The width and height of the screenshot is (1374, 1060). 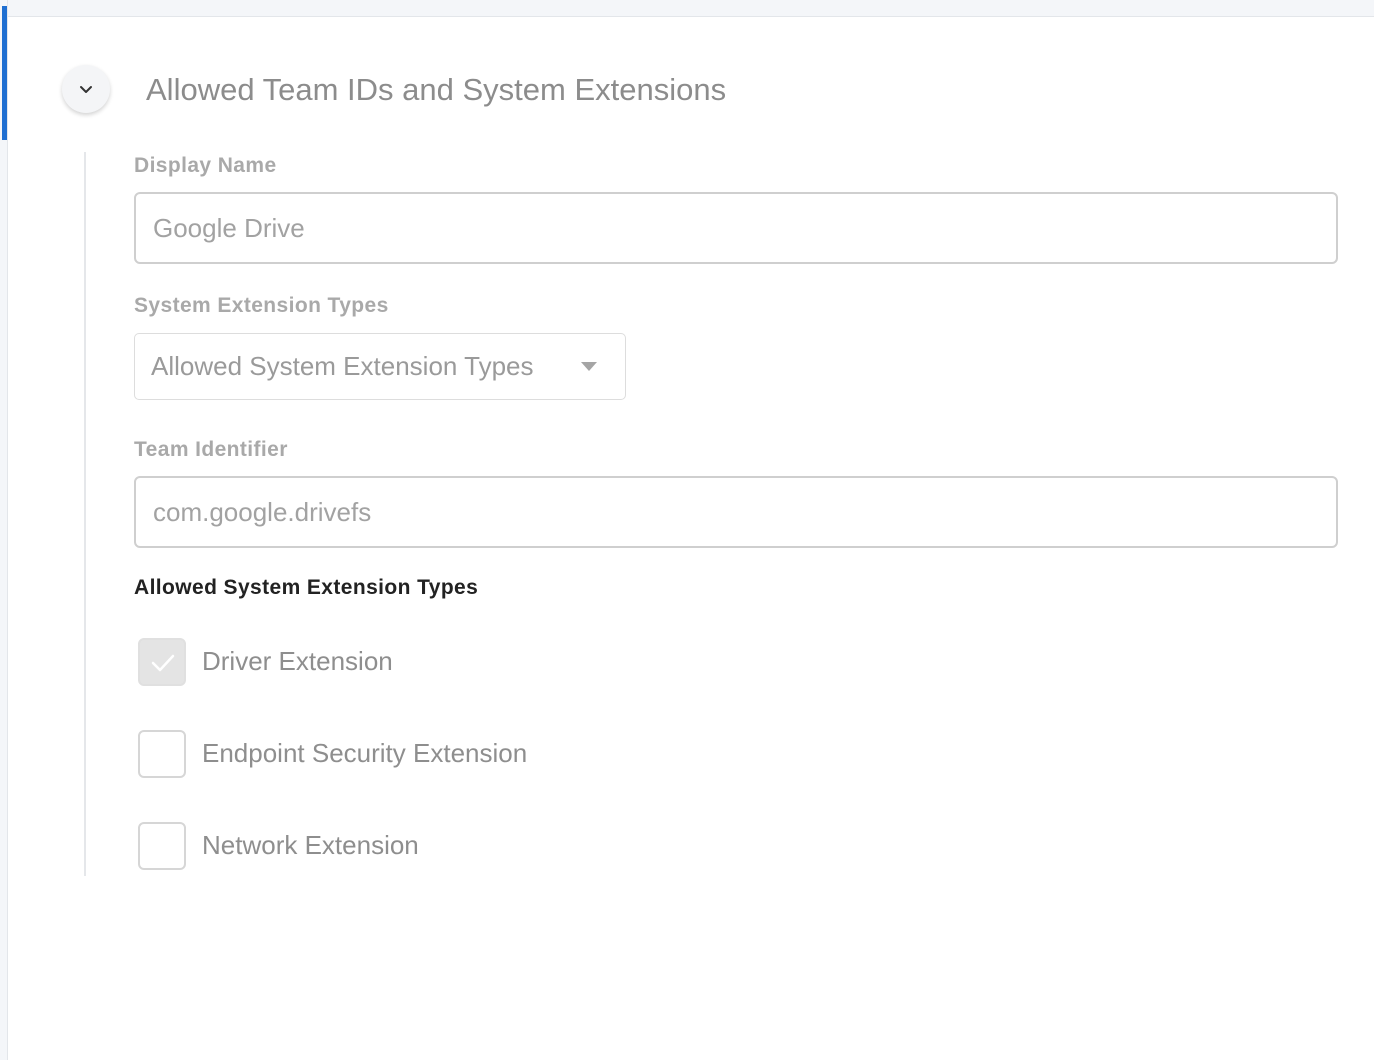 What do you see at coordinates (687, 8) in the screenshot?
I see `top-strip` at bounding box center [687, 8].